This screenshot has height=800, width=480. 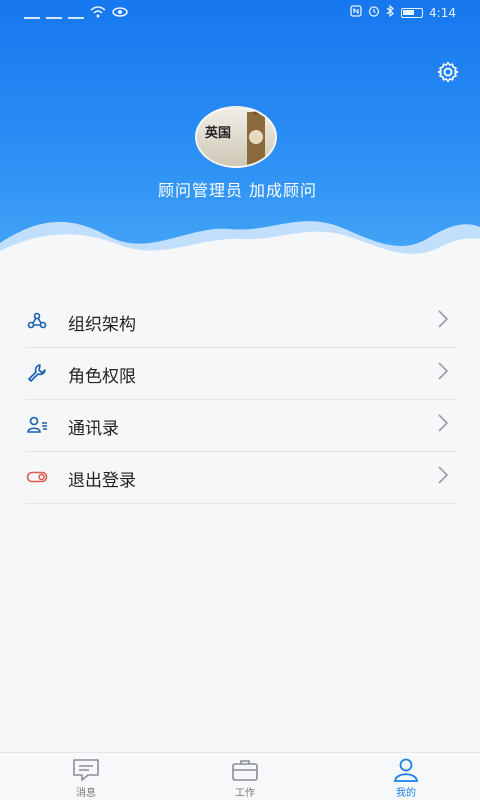 What do you see at coordinates (240, 13) in the screenshot?
I see `status-bar: 4:14` at bounding box center [240, 13].